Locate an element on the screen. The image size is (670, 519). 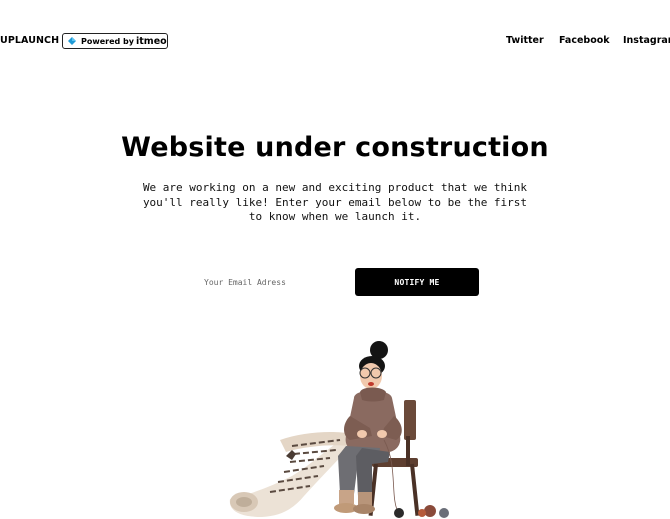
powered-by-label: Powered by is located at coordinates (107, 41).